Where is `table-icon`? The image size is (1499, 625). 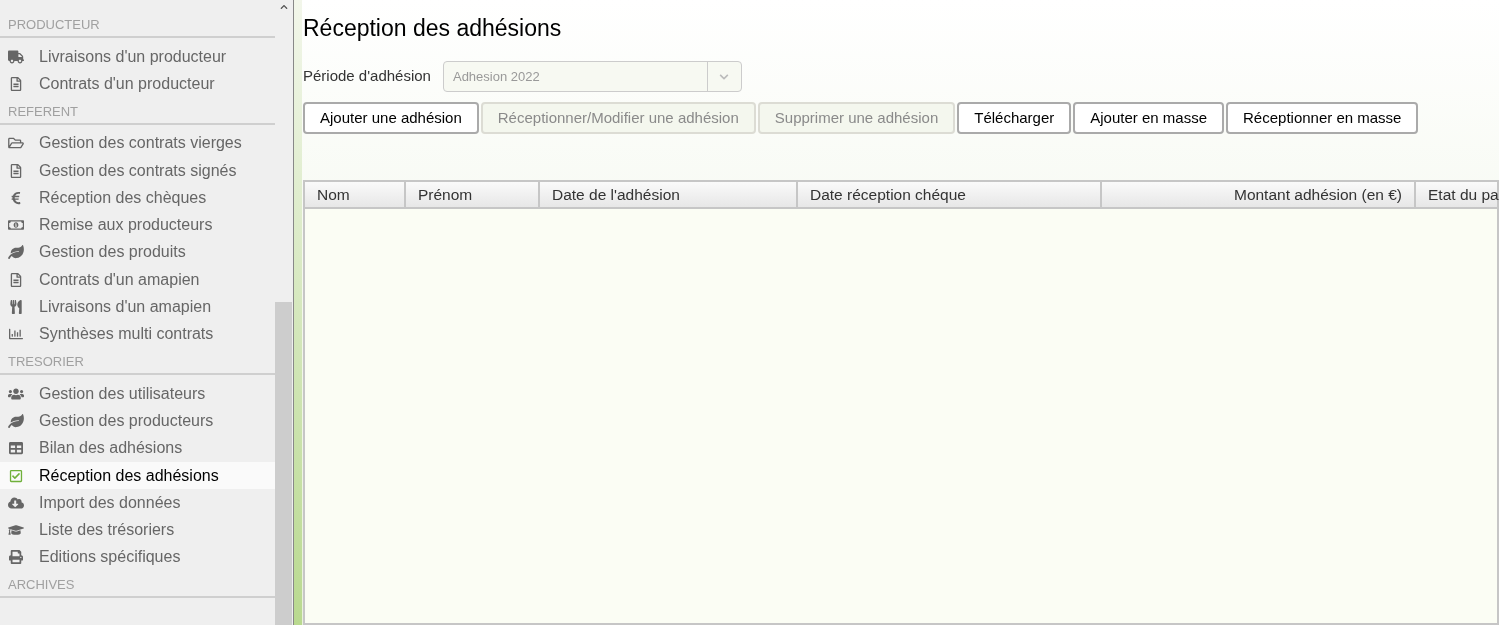
table-icon is located at coordinates (16, 448).